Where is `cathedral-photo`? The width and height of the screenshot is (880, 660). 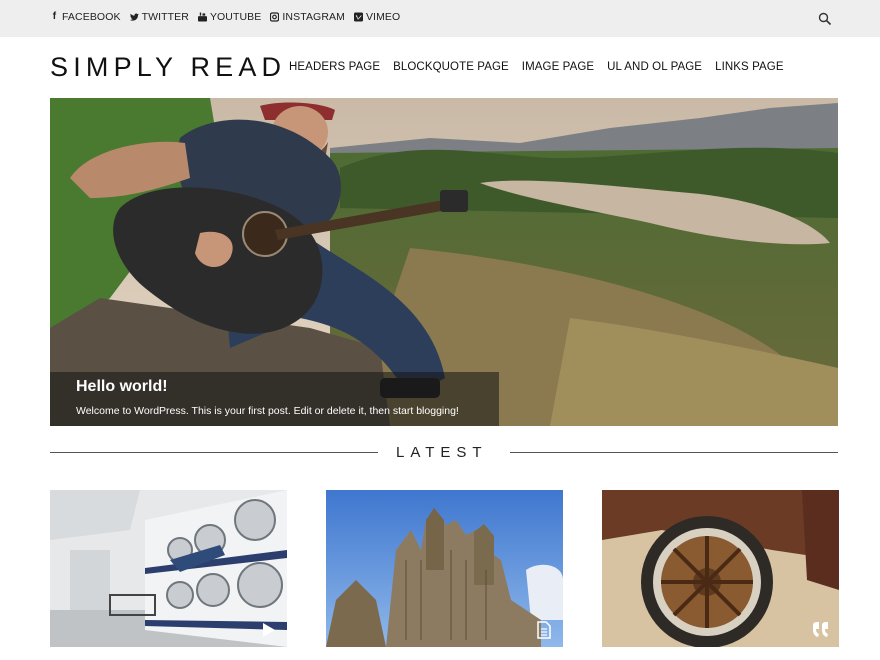 cathedral-photo is located at coordinates (444, 568).